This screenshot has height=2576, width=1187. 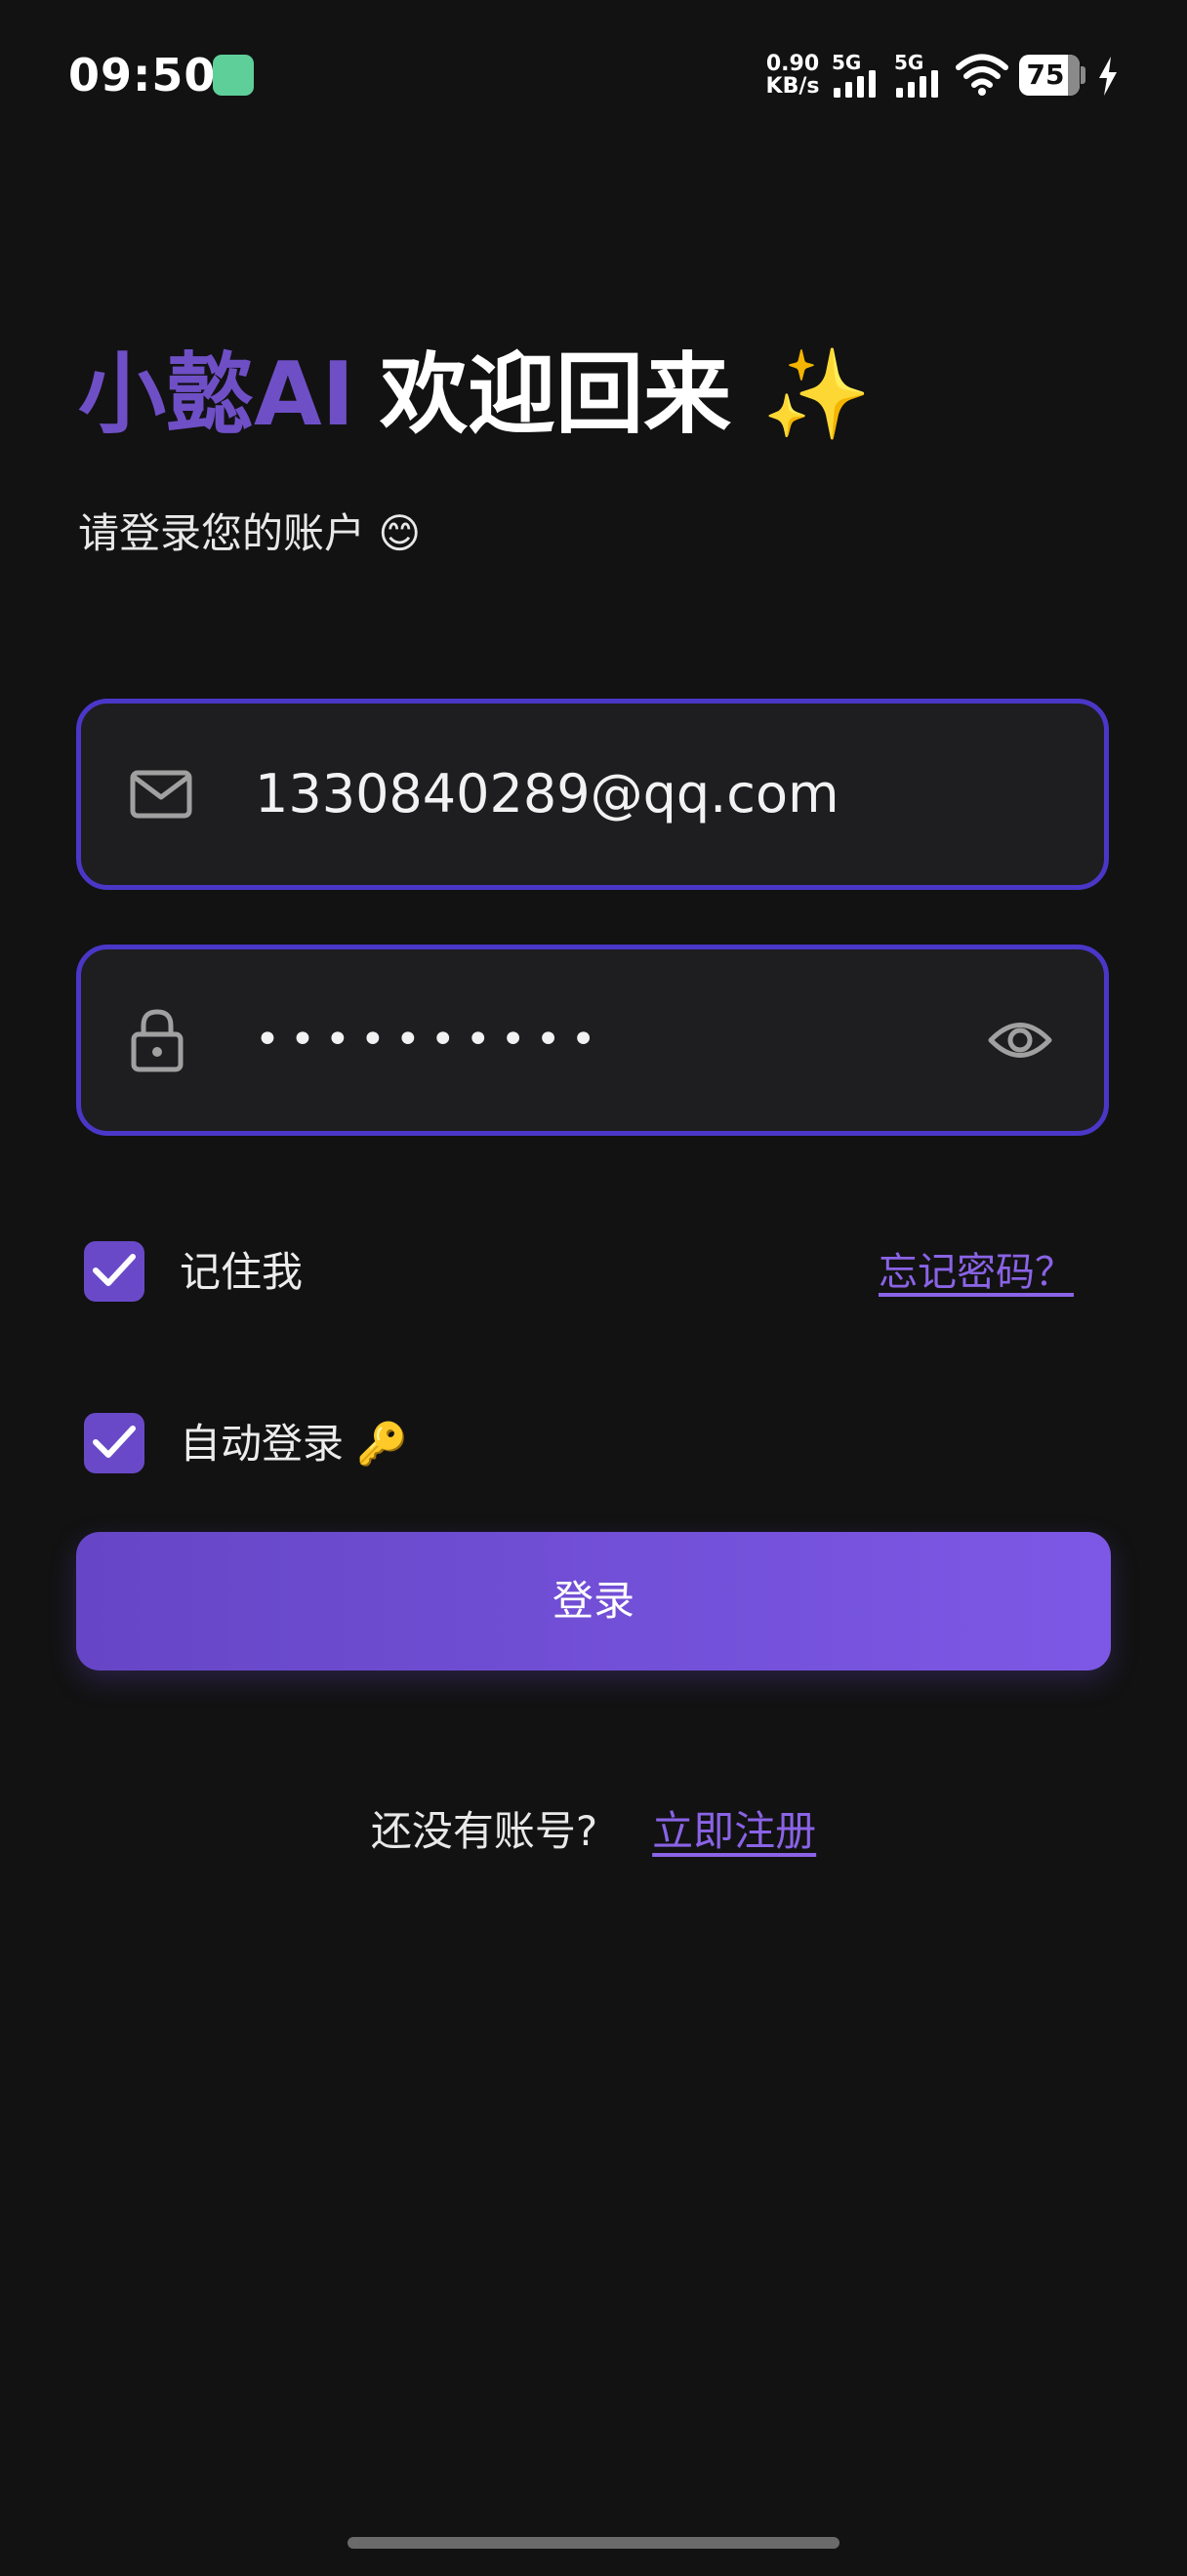 What do you see at coordinates (982, 75) in the screenshot?
I see `wifi-icon` at bounding box center [982, 75].